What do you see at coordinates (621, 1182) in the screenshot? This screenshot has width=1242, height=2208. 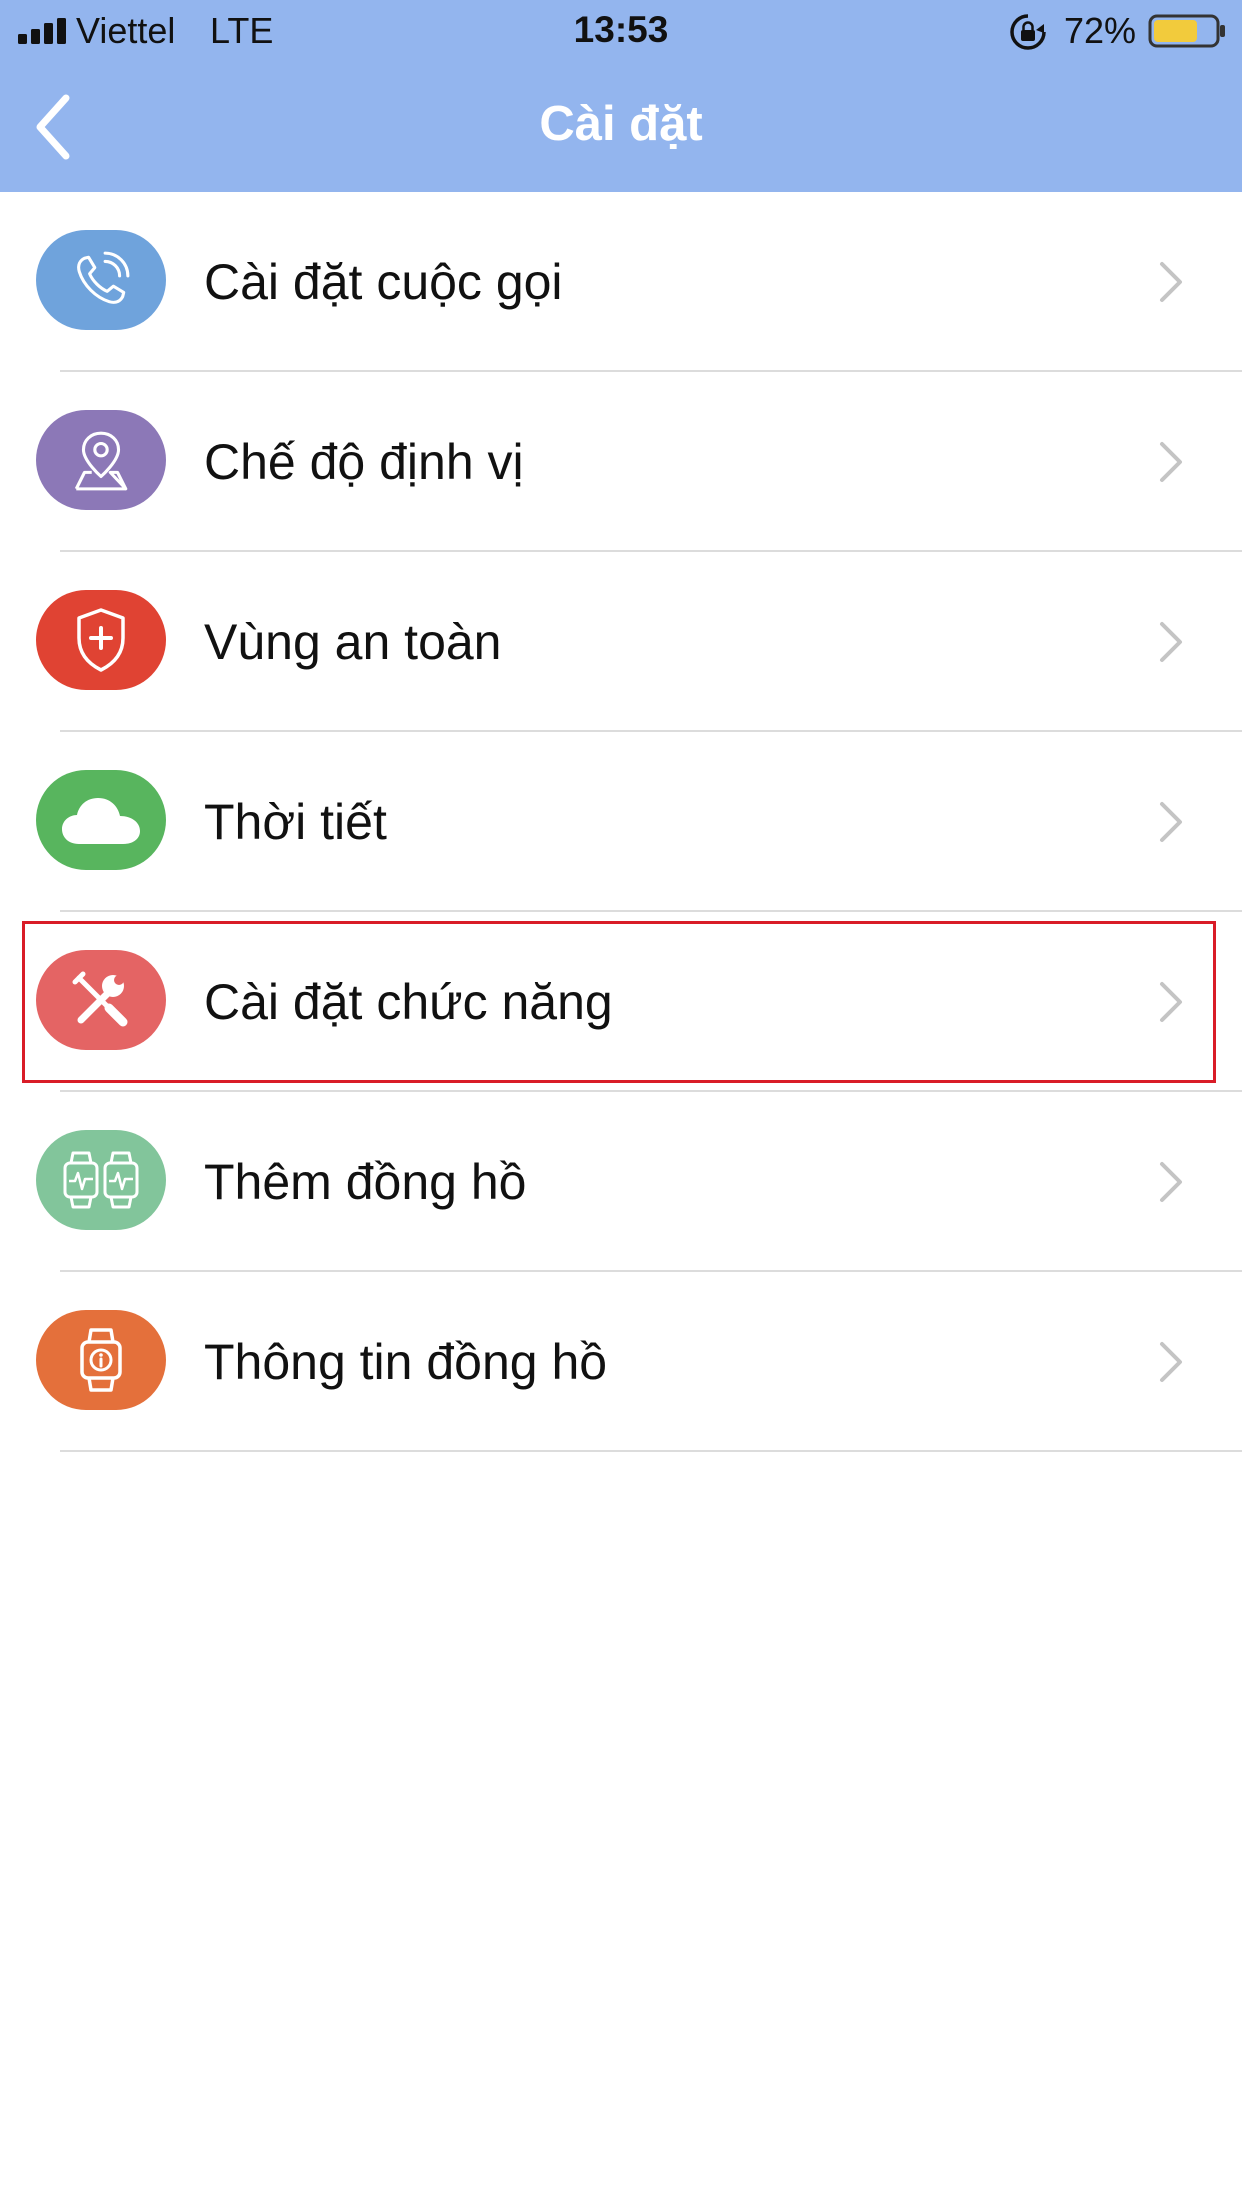 I see `settings-item-add-watch: Thêm đồng hồ` at bounding box center [621, 1182].